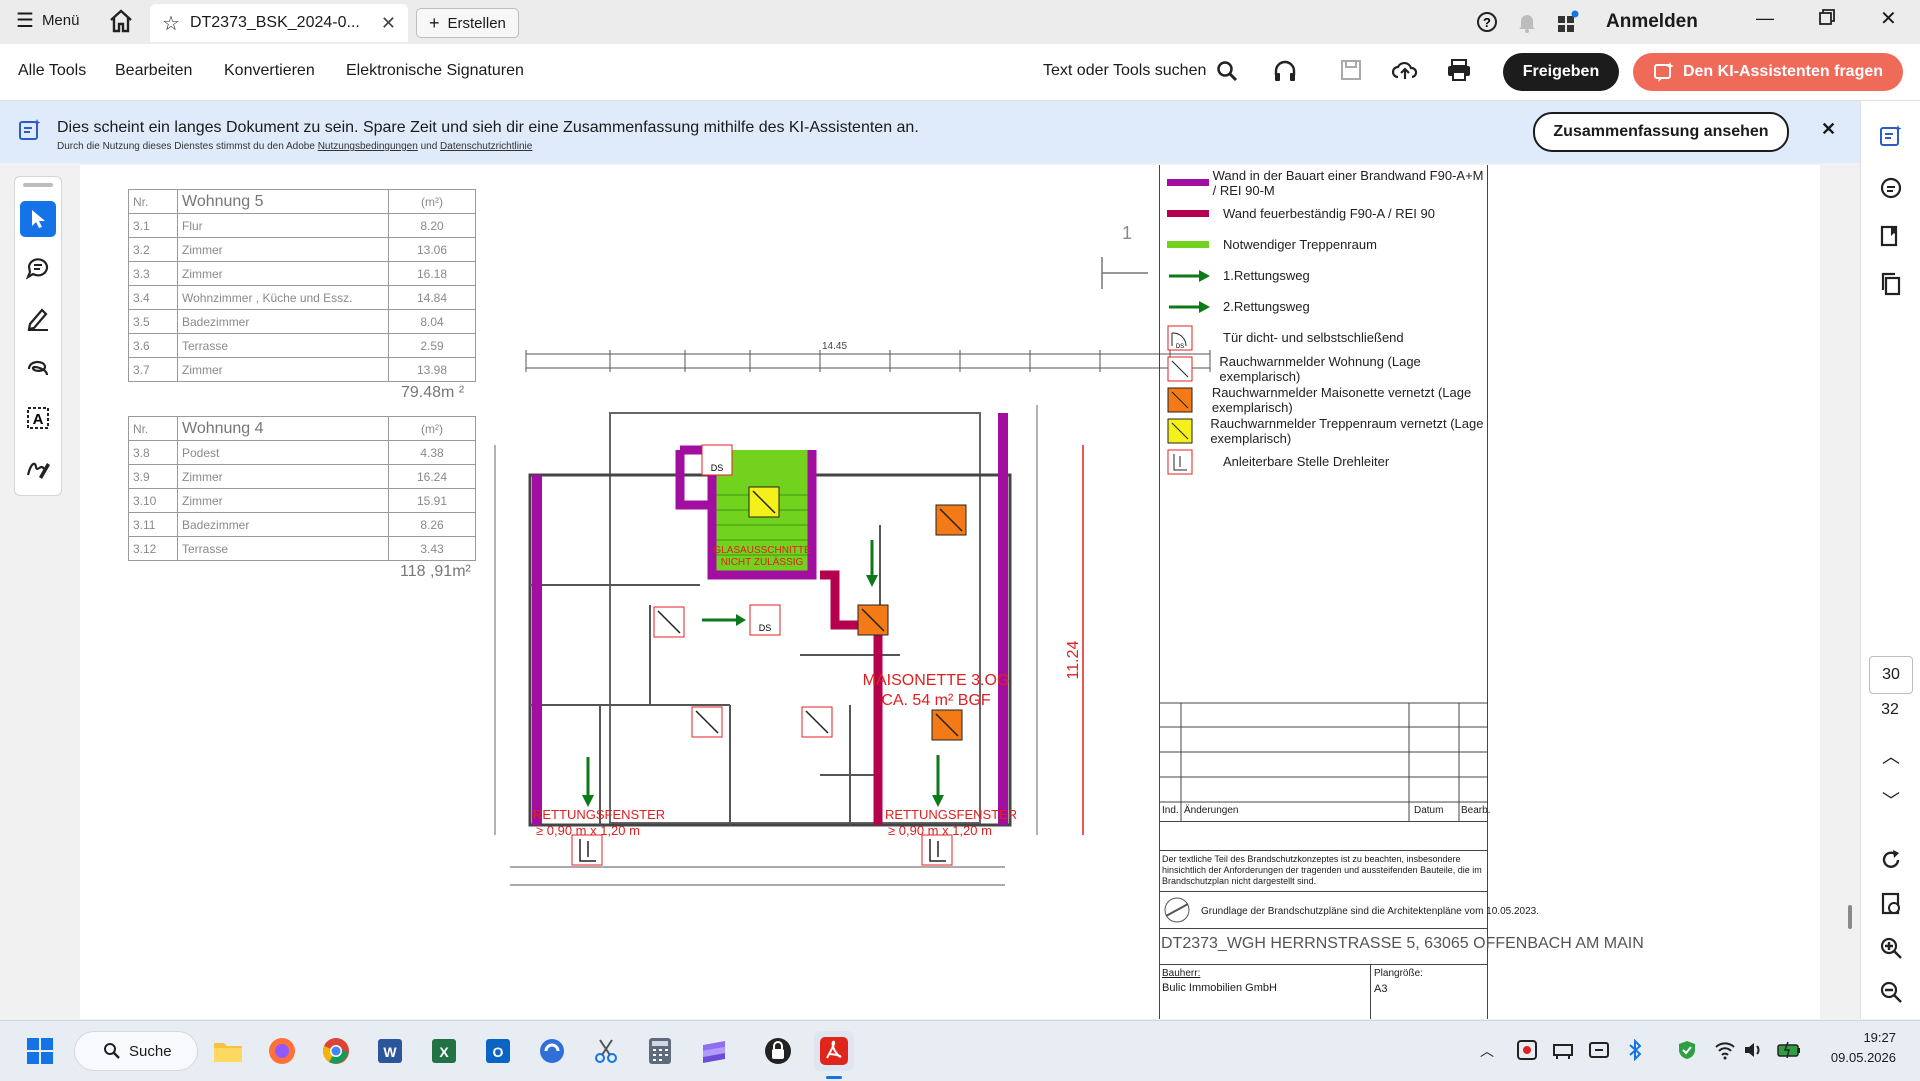 The width and height of the screenshot is (1920, 1081). I want to click on table-row: 3.5 Badezimmer 8.04, so click(302, 321).